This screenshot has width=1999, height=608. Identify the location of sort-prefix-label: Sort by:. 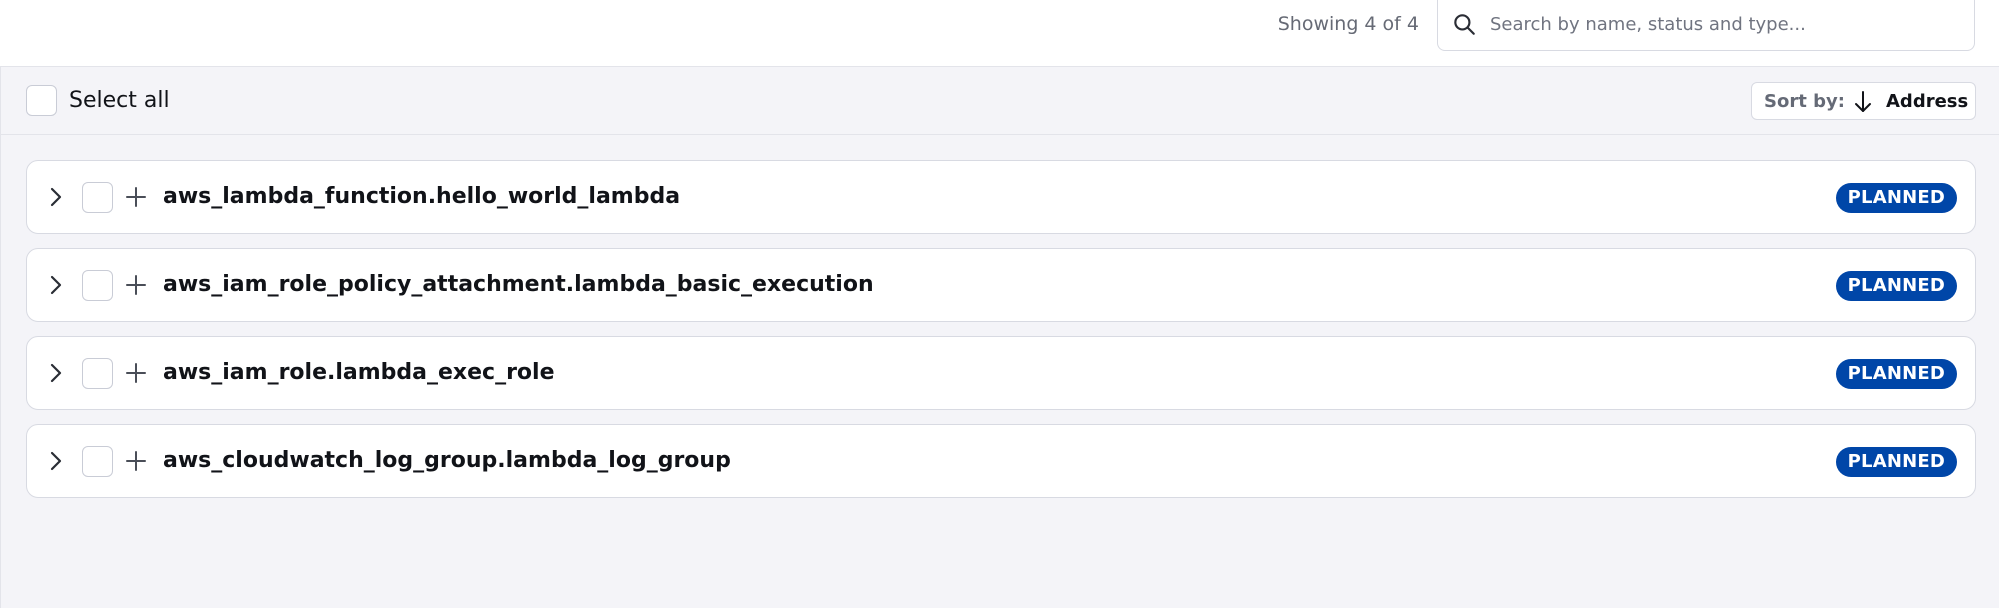
(1804, 101).